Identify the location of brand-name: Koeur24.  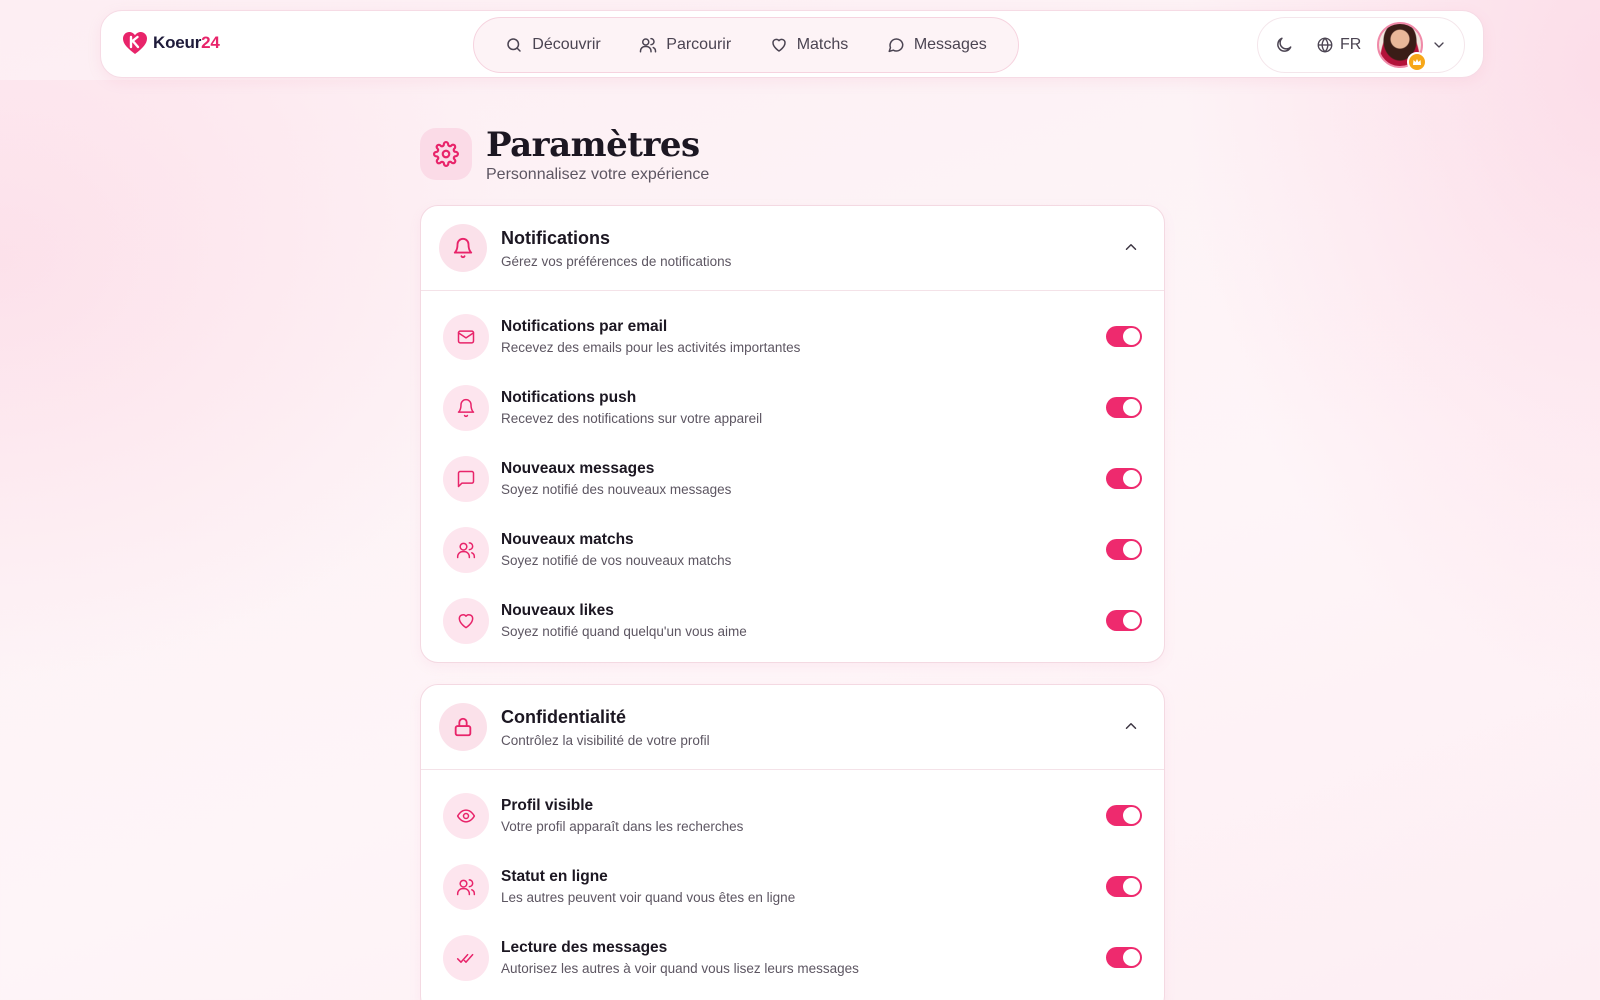
(186, 42).